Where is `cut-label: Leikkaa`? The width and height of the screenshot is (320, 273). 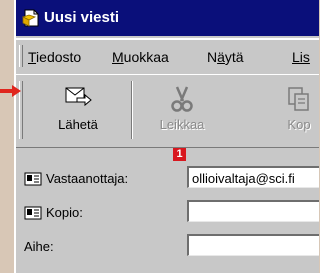 cut-label: Leikkaa is located at coordinates (182, 124).